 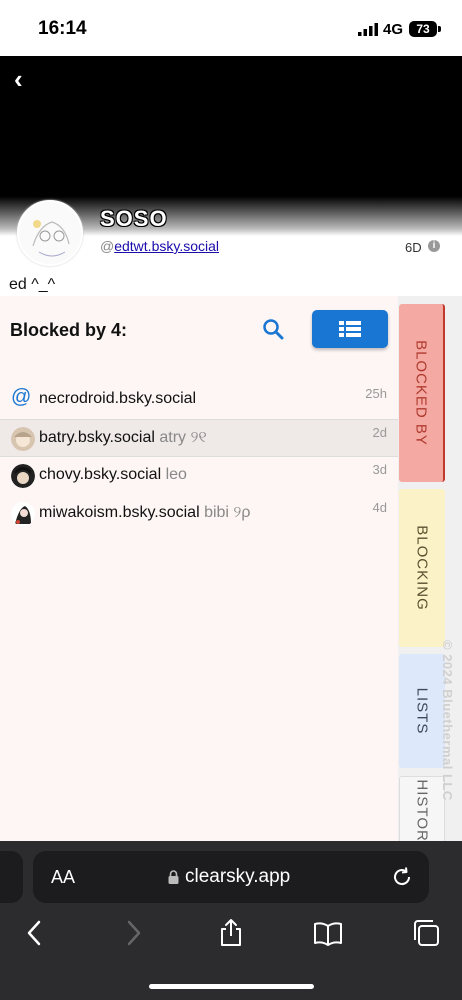 What do you see at coordinates (422, 393) in the screenshot?
I see `tab-blocked-by: BLOCKED BY` at bounding box center [422, 393].